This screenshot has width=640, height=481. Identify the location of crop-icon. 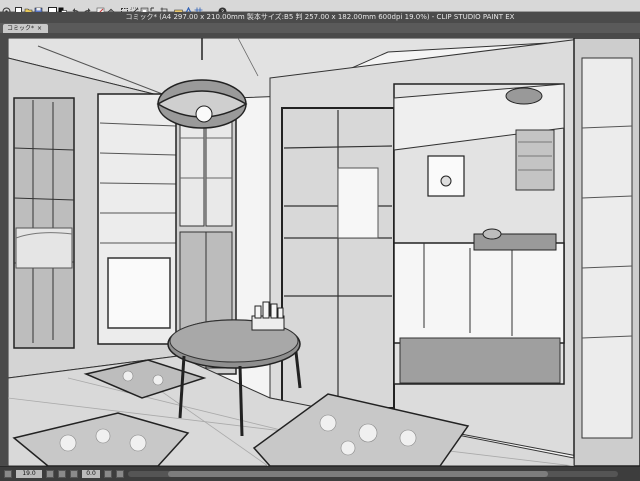
(164, 8).